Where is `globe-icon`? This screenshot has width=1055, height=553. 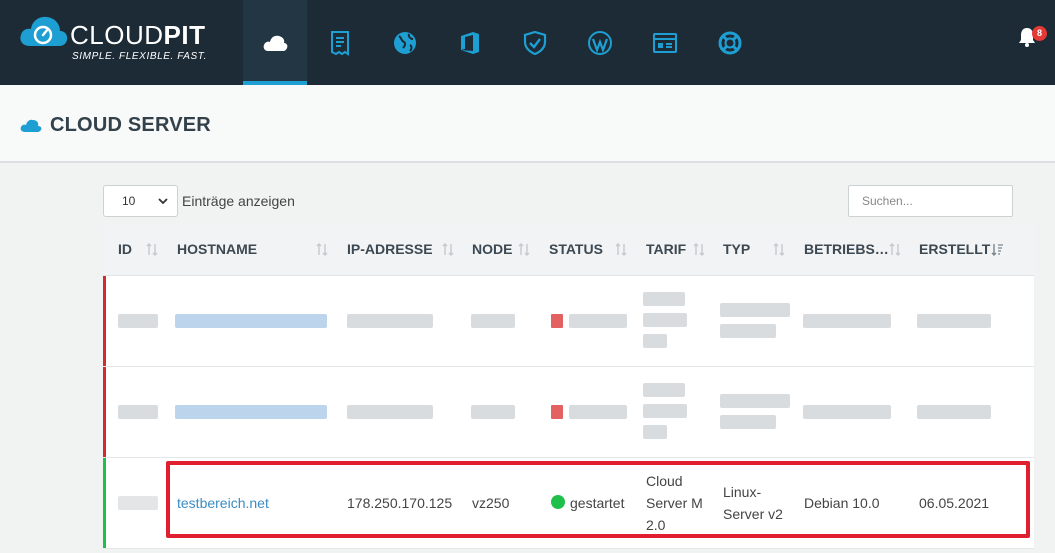 globe-icon is located at coordinates (405, 42).